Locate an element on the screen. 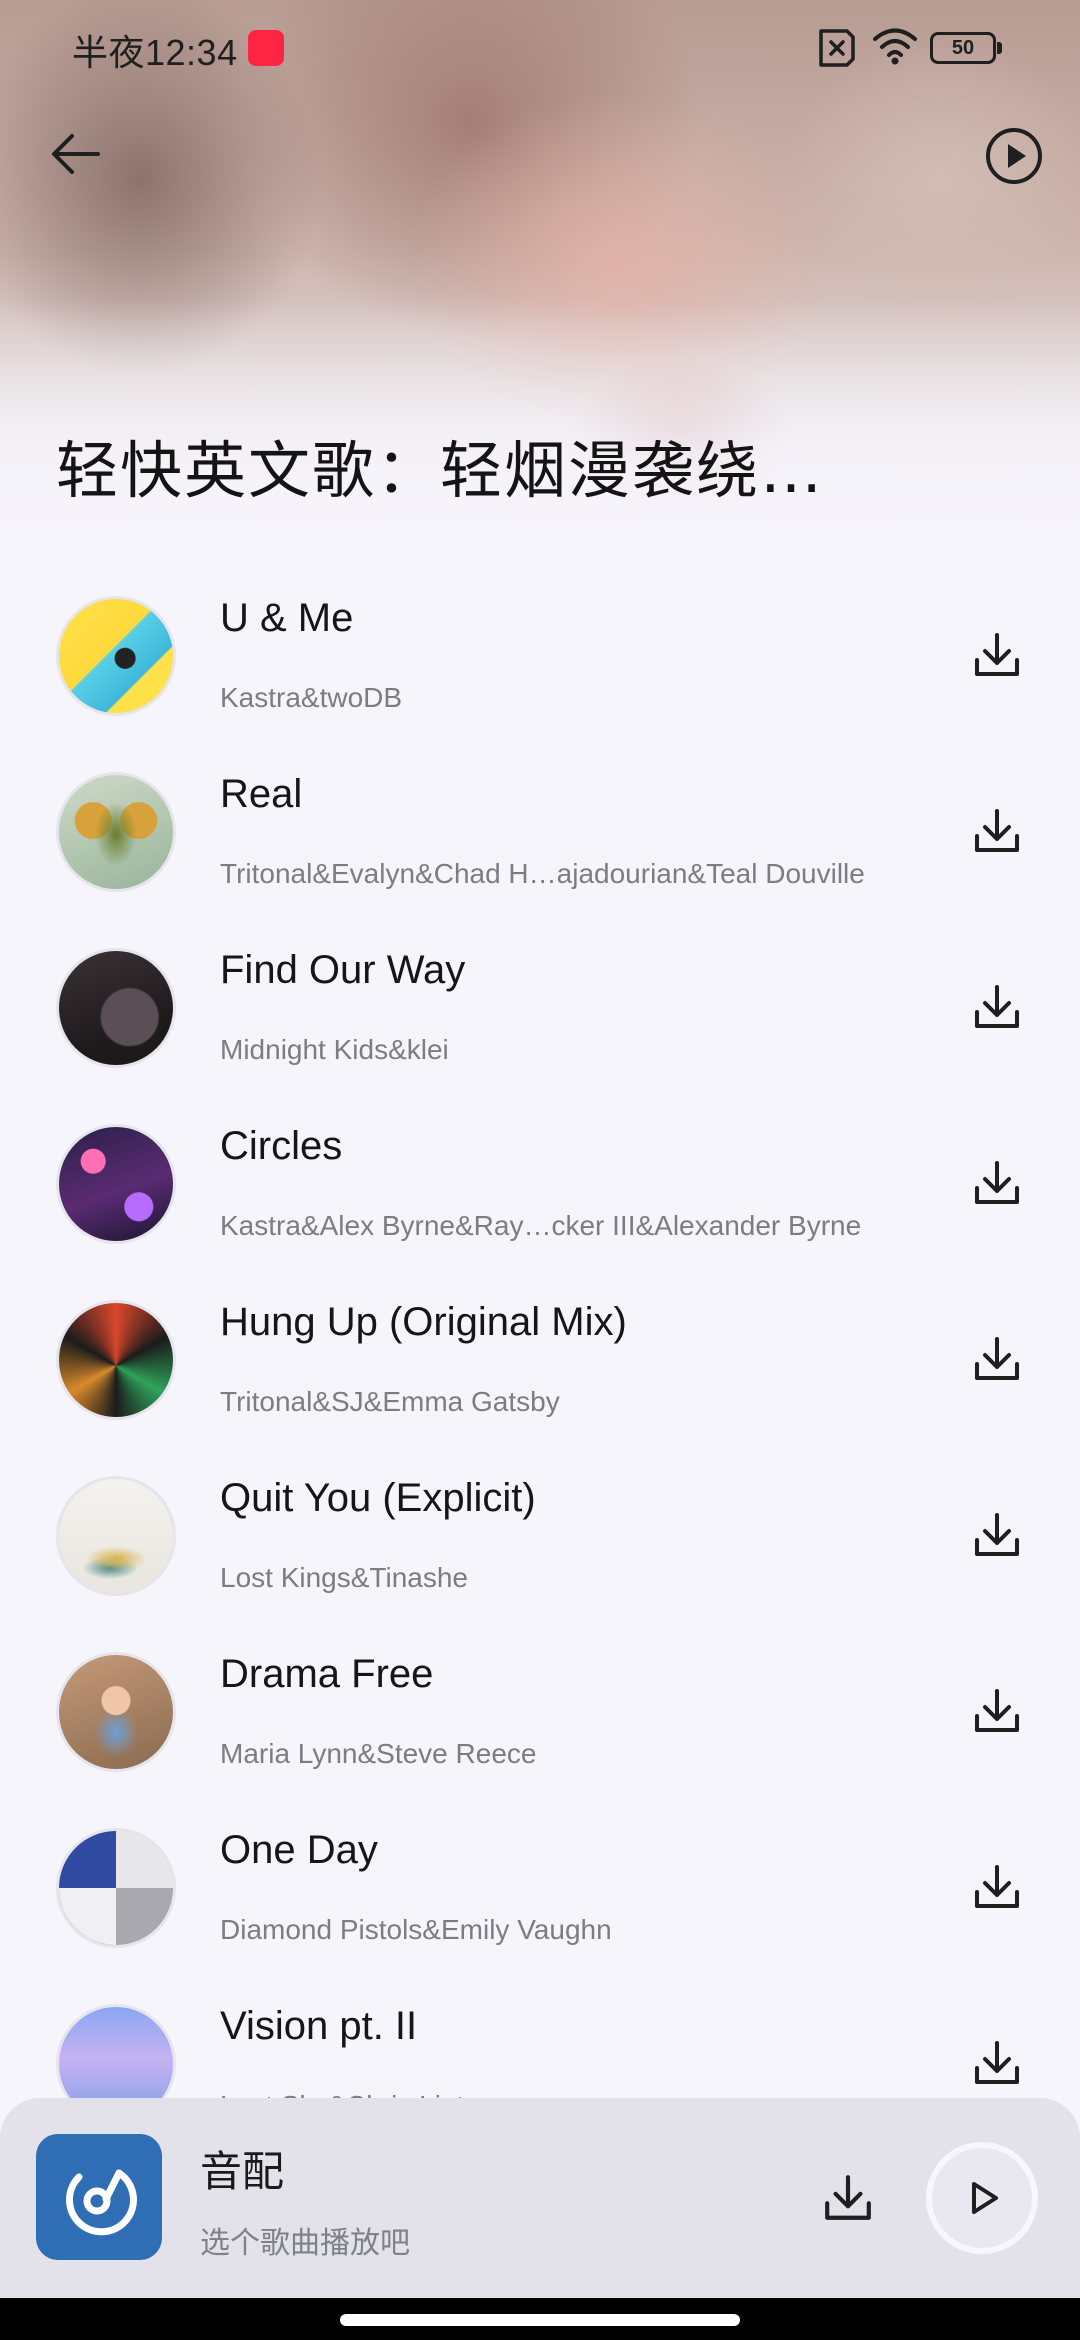 The image size is (1080, 2340). song-title: Vision pt. II is located at coordinates (319, 2026).